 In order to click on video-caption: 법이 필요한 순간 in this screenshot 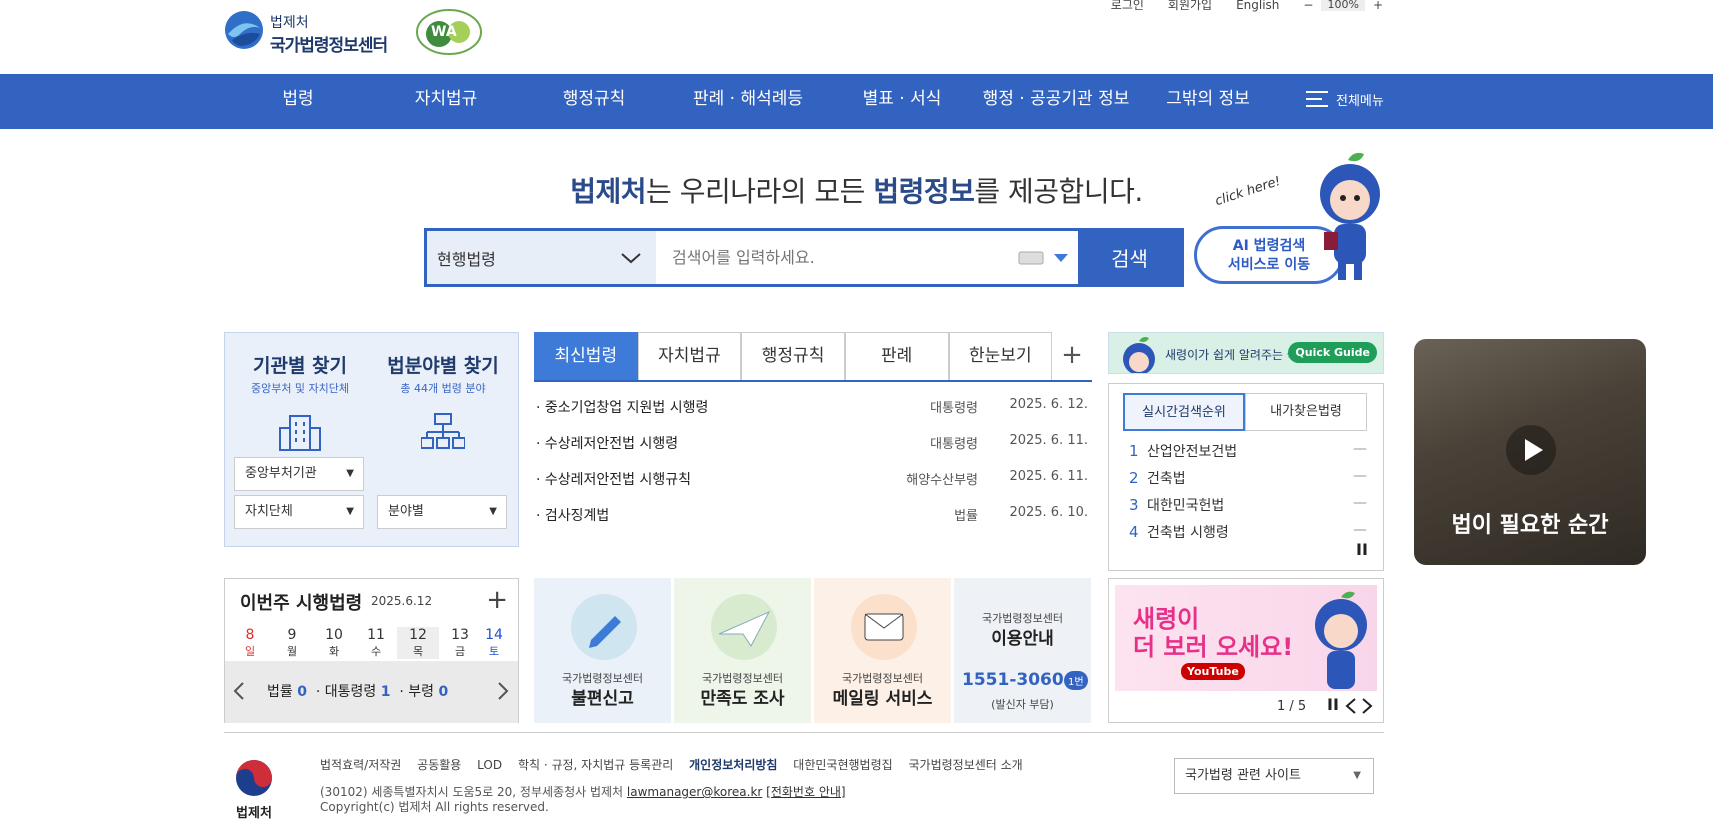, I will do `click(1530, 525)`.